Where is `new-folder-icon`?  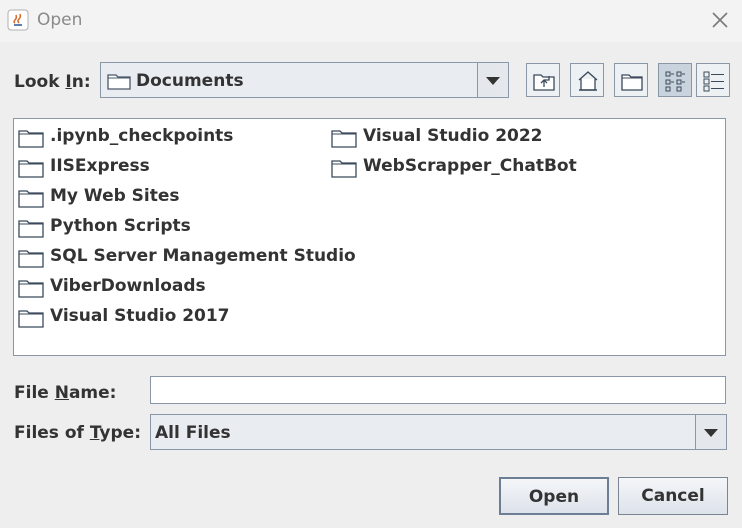 new-folder-icon is located at coordinates (632, 82).